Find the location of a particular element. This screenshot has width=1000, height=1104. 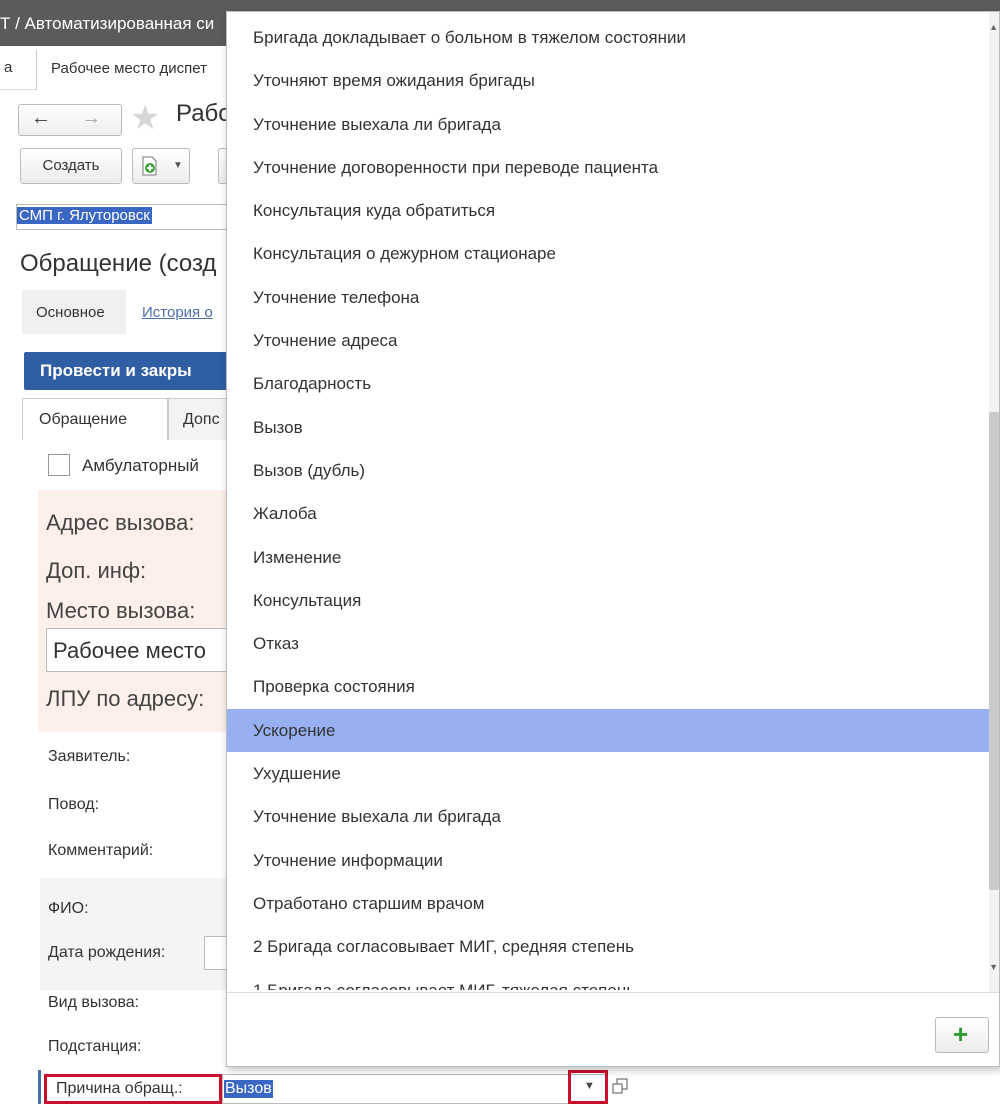

organization-field: СМП г. Ялуторовск is located at coordinates (126, 217).